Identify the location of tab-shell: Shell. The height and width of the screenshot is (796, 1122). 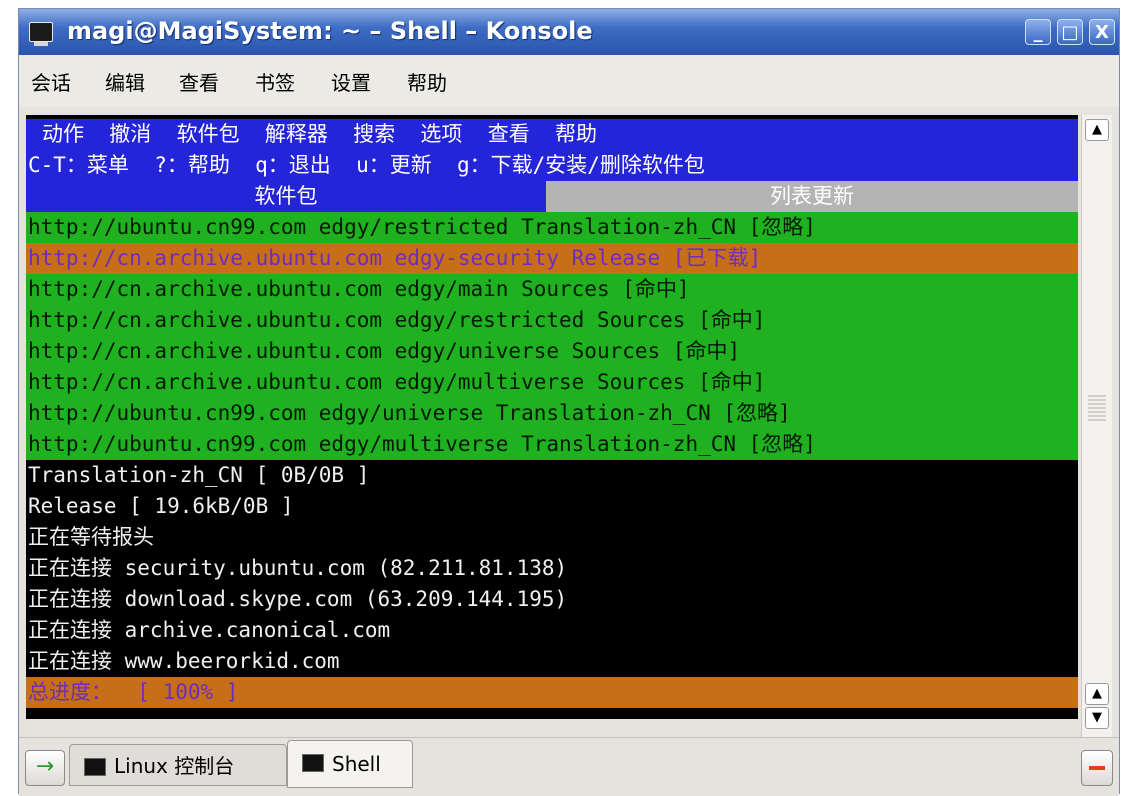
(350, 764).